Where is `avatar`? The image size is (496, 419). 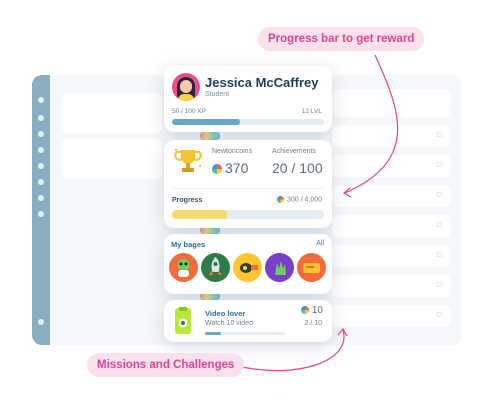 avatar is located at coordinates (186, 87).